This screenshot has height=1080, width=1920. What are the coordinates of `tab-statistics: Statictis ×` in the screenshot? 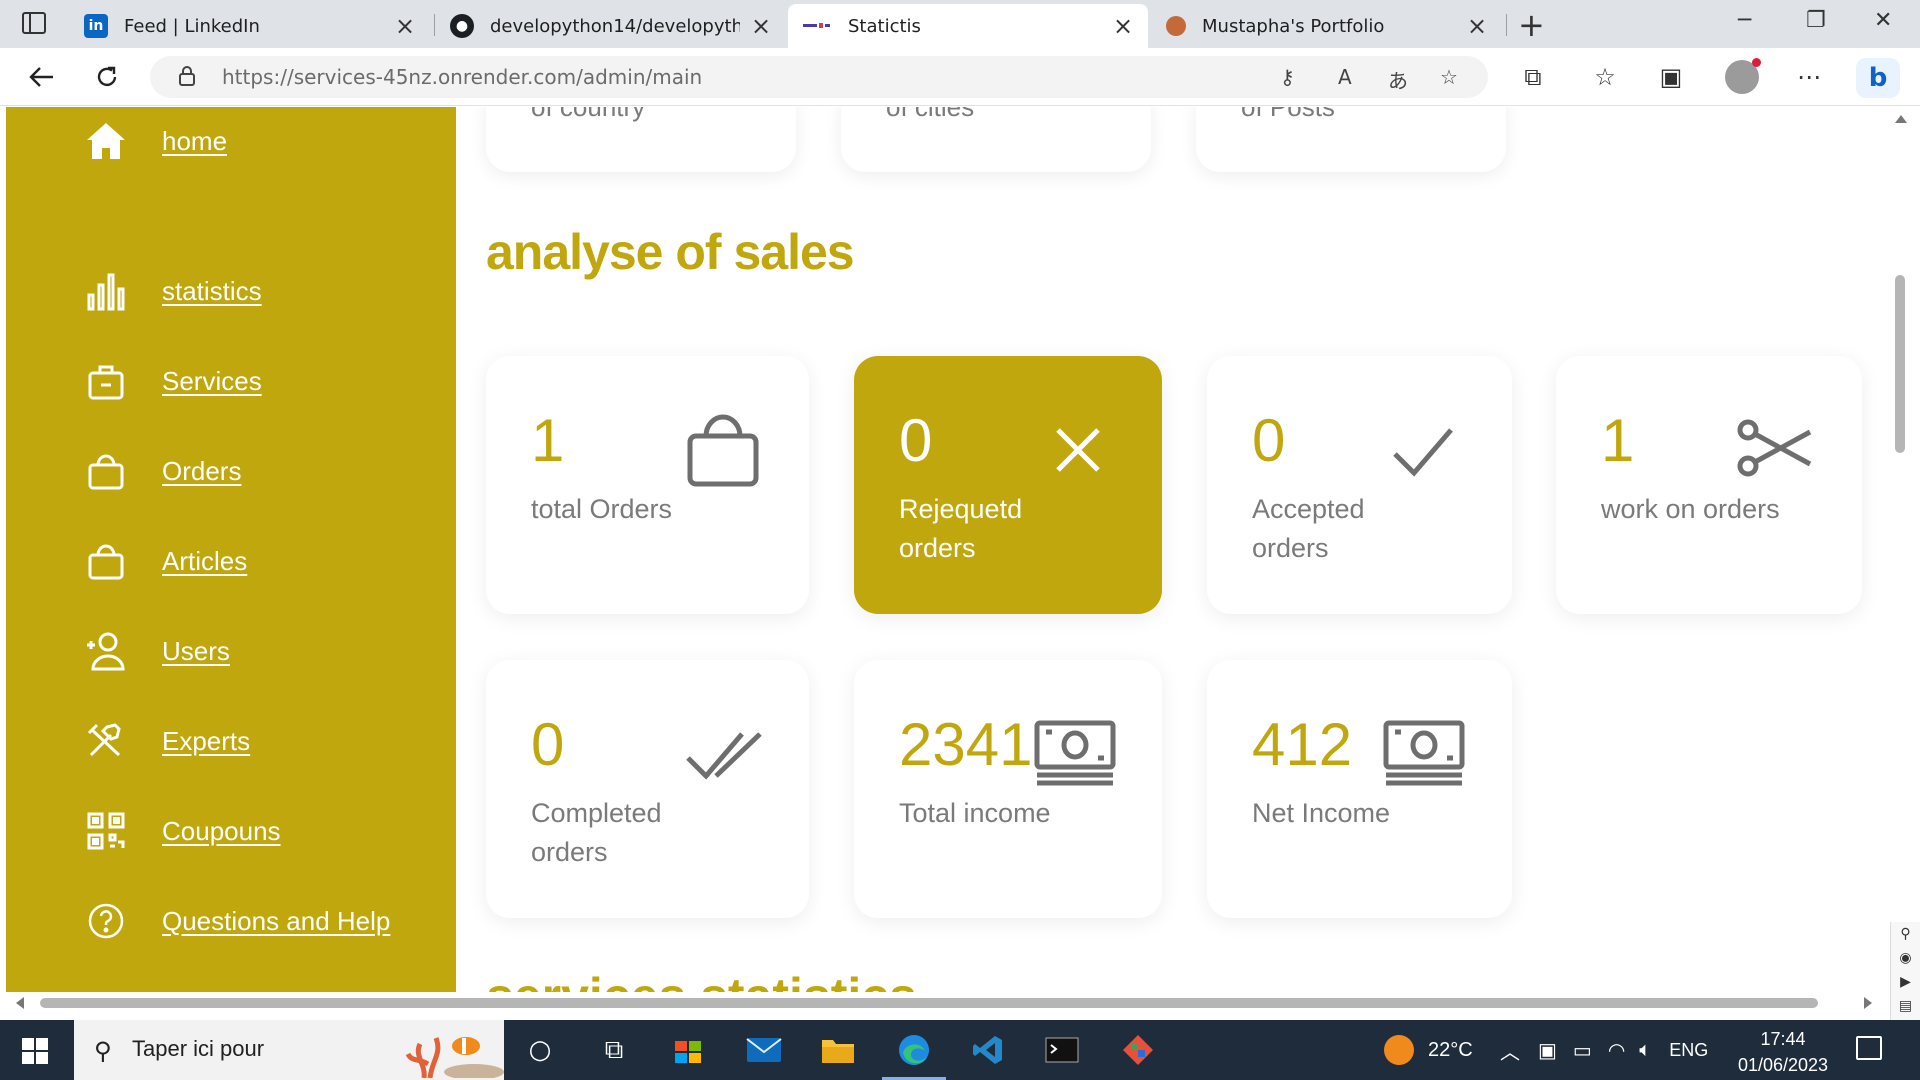 It's located at (968, 26).